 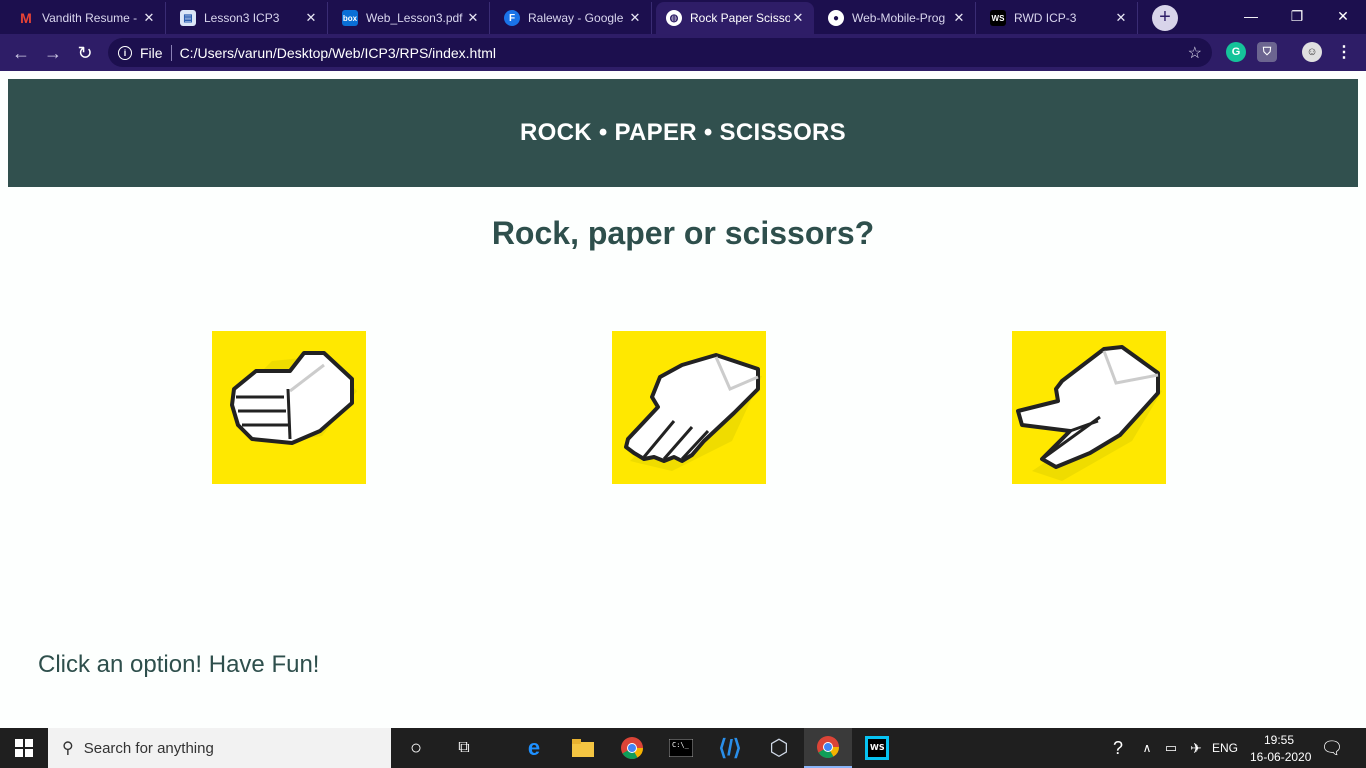 What do you see at coordinates (1332, 748) in the screenshot?
I see `notifications-icon: 🗨` at bounding box center [1332, 748].